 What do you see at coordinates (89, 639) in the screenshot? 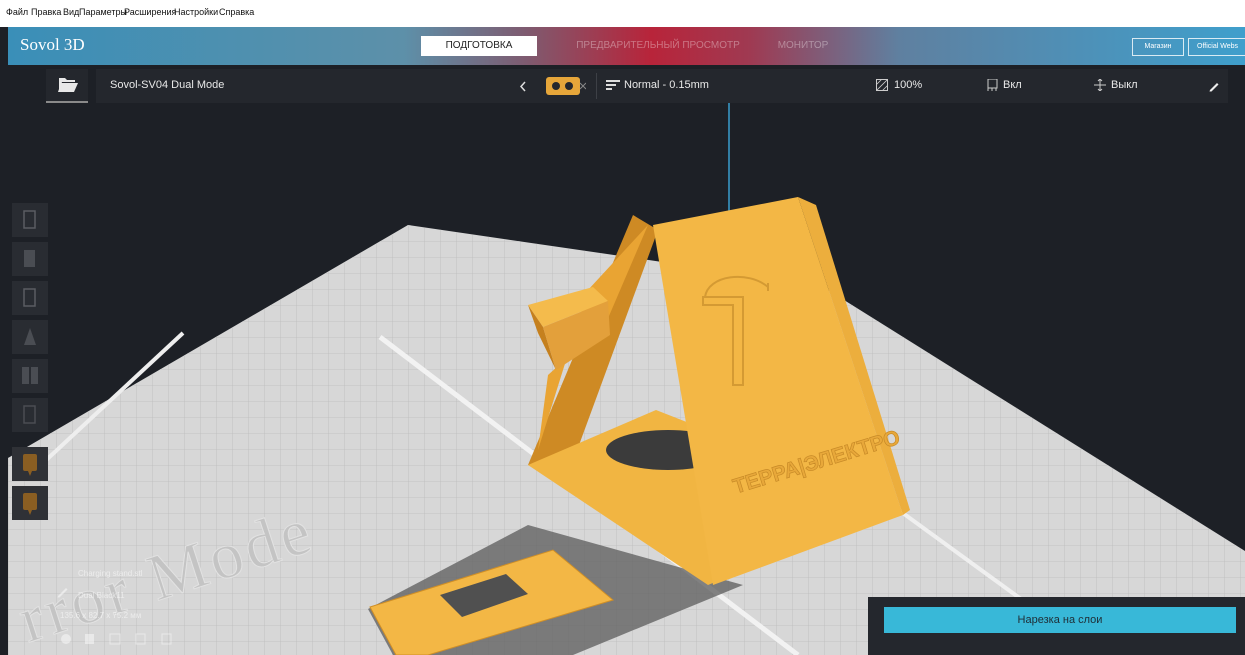
I see `view-front-icon` at bounding box center [89, 639].